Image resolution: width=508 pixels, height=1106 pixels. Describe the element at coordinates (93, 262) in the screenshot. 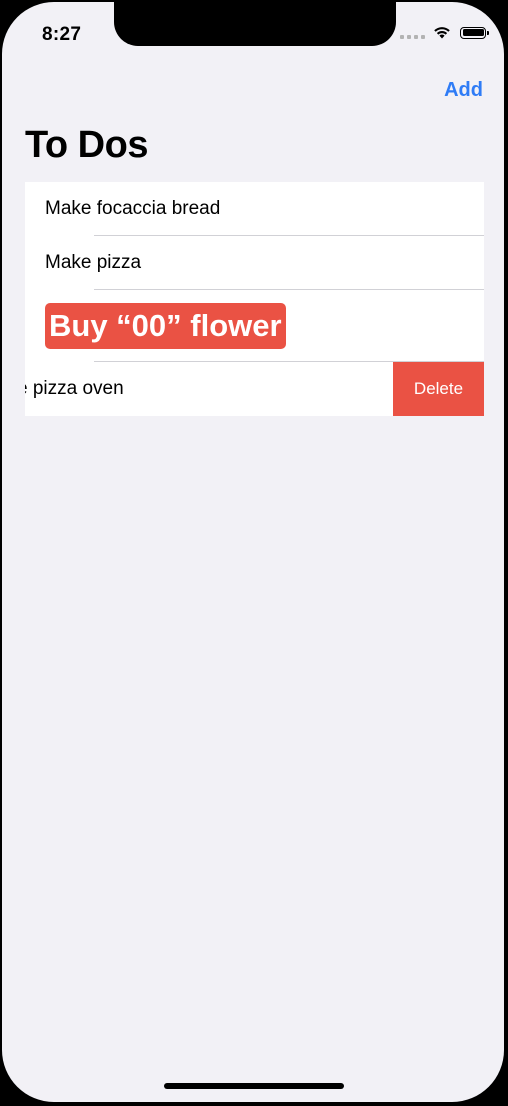

I see `todo-label: Make pizza` at that location.